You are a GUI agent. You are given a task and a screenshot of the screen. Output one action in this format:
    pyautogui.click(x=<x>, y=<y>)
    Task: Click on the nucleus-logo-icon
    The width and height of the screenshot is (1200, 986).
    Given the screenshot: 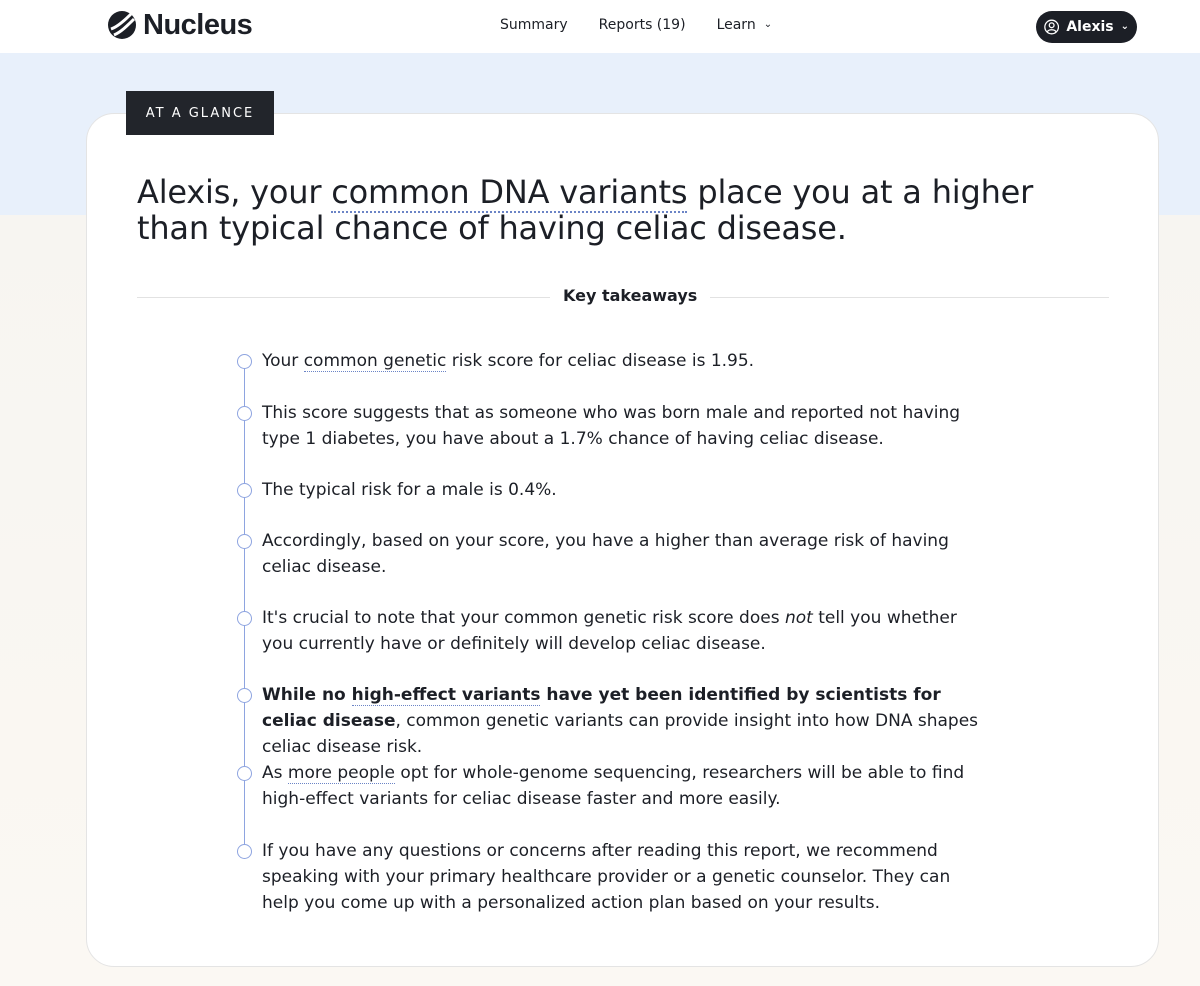 What is the action you would take?
    pyautogui.click(x=122, y=25)
    